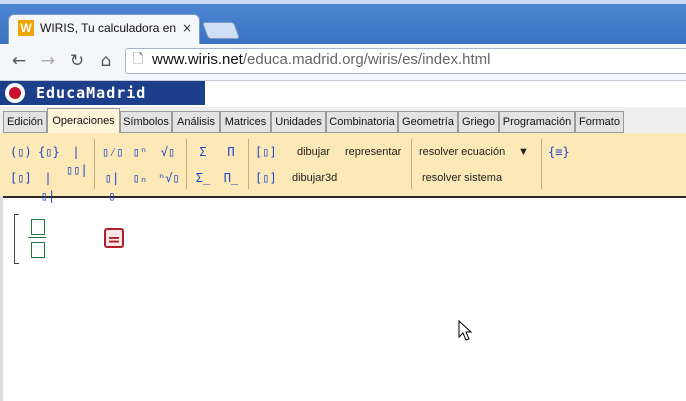  What do you see at coordinates (343, 2) in the screenshot?
I see `titlebar-strip` at bounding box center [343, 2].